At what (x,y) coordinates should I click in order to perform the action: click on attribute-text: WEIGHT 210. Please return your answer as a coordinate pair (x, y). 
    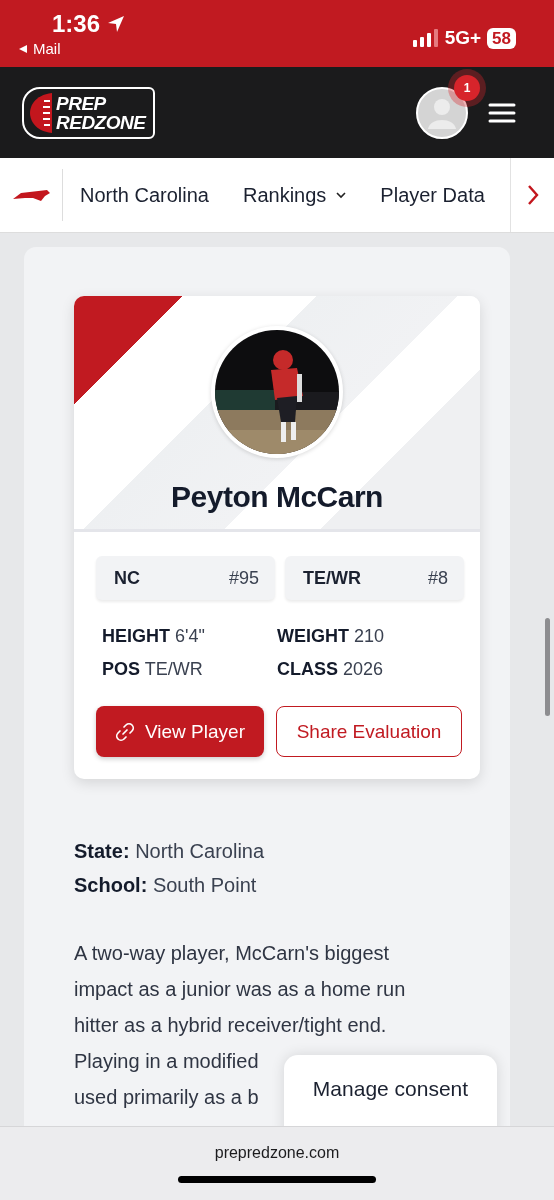
    Looking at the image, I should click on (331, 636).